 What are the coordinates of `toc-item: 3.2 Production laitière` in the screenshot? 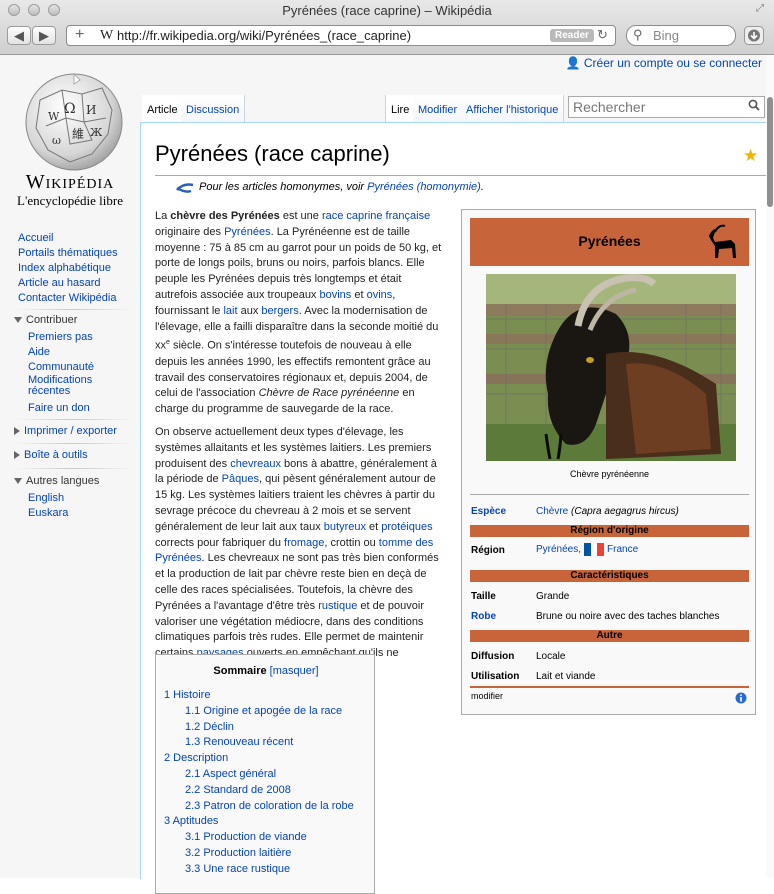 It's located at (238, 853).